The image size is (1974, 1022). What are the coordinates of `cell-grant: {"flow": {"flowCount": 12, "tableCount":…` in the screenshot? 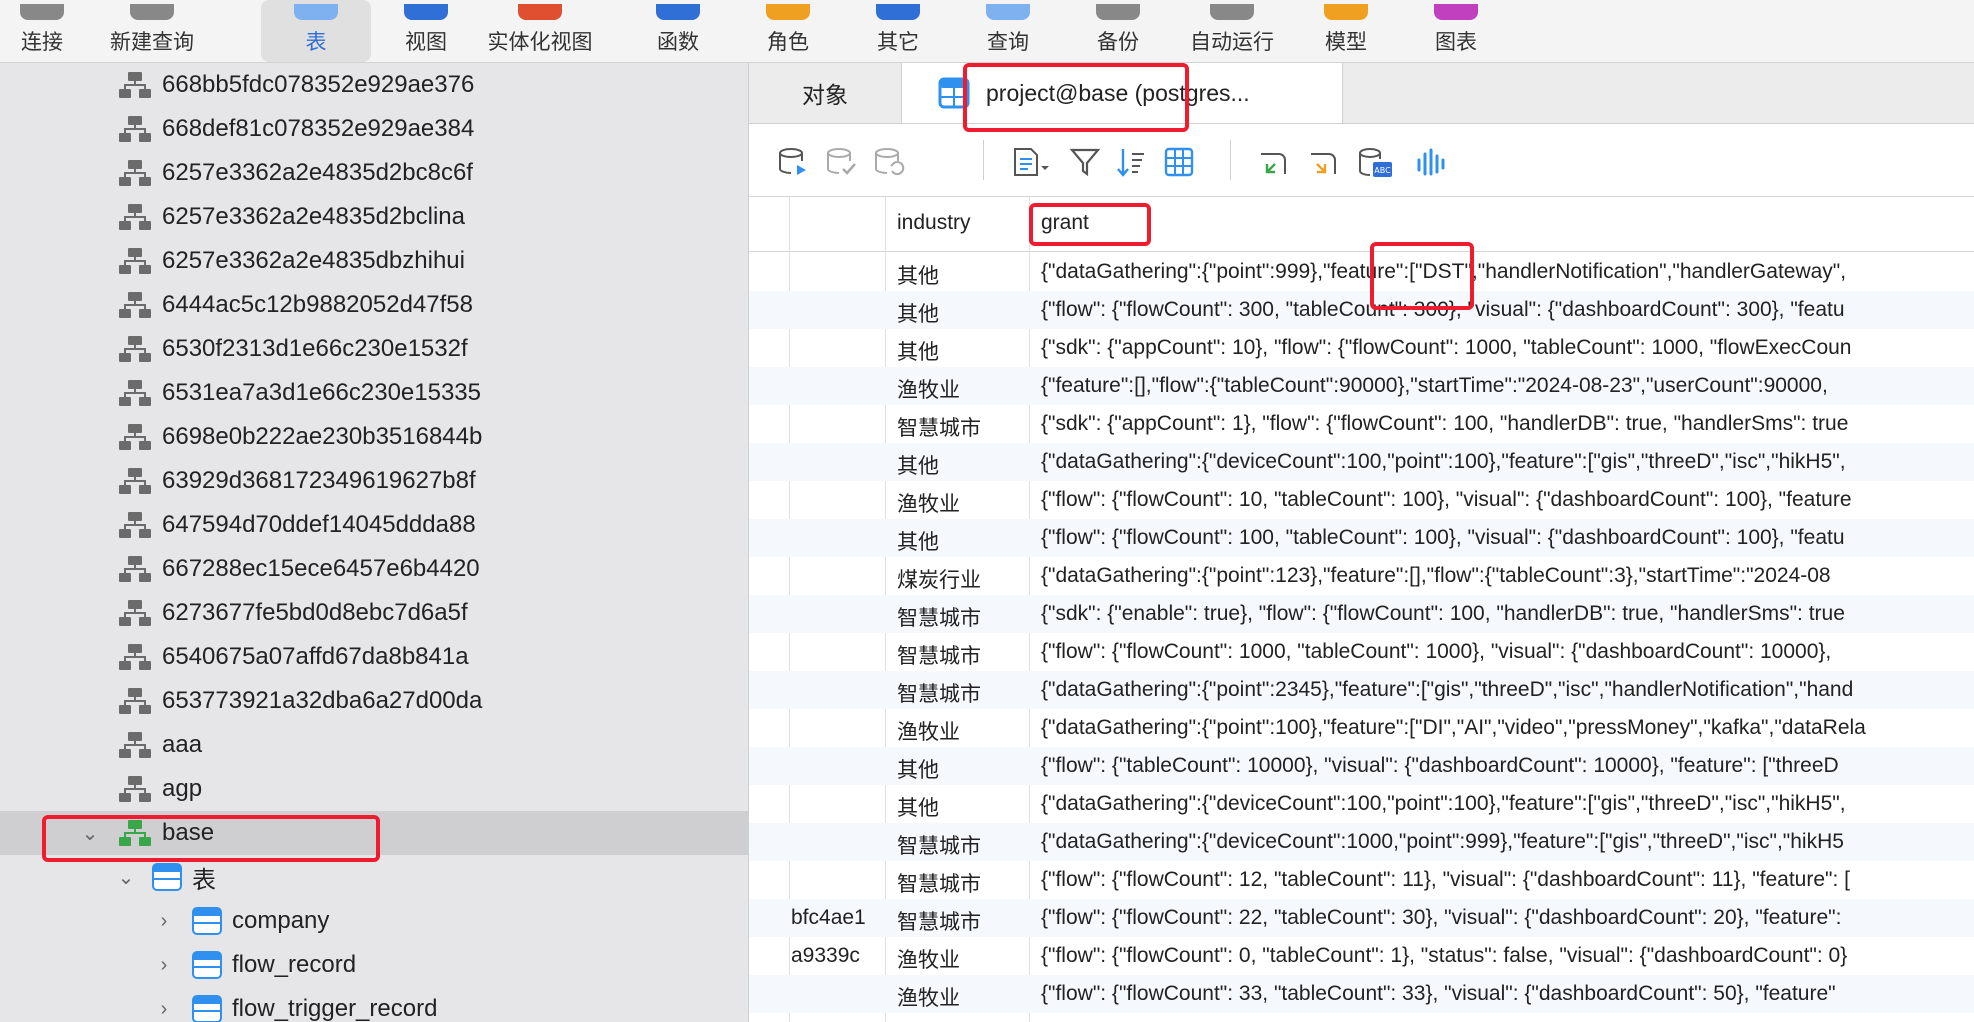 It's located at (1507, 880).